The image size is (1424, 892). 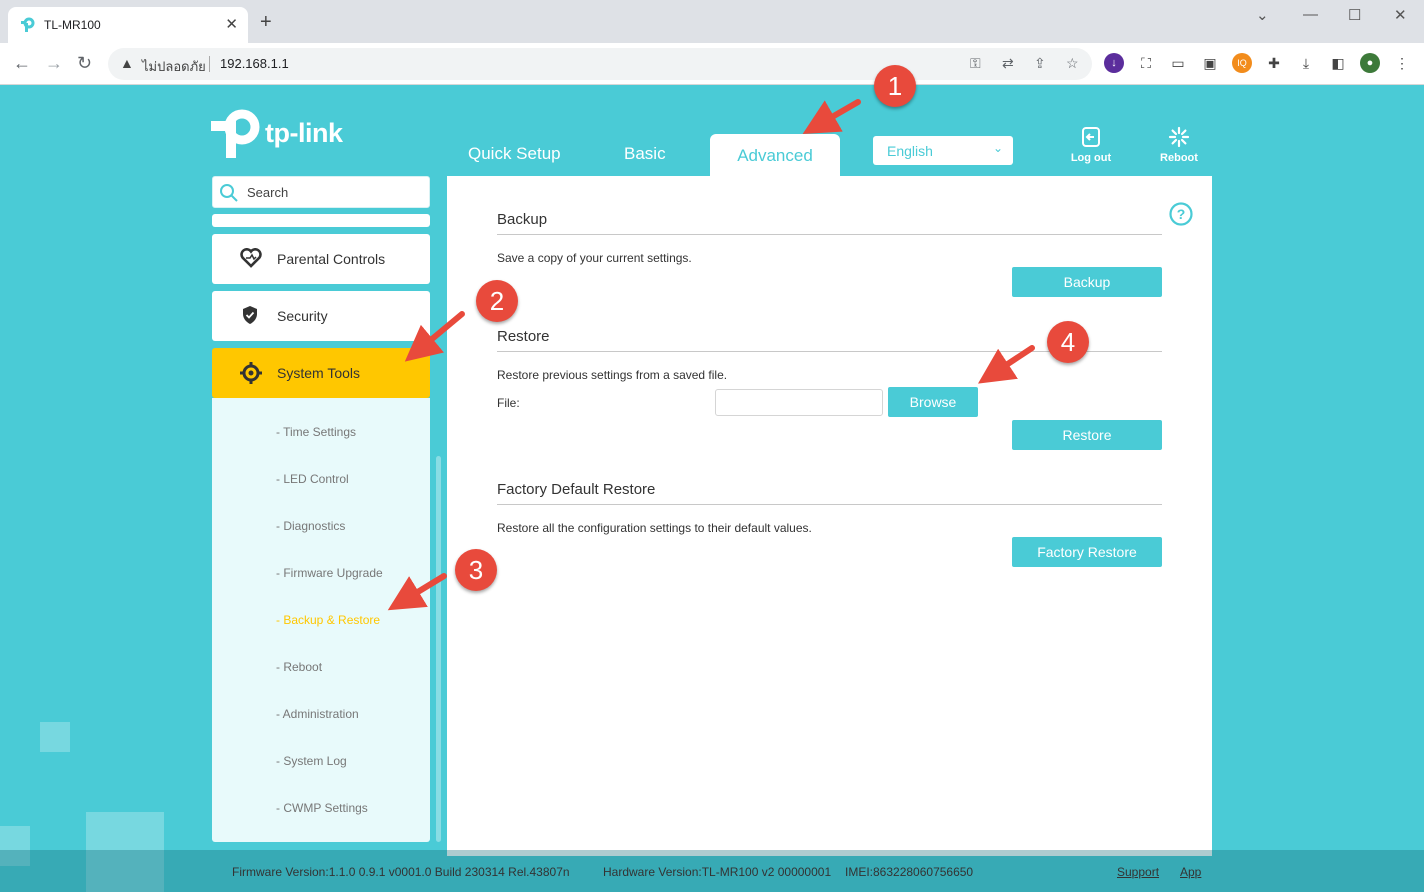 What do you see at coordinates (1091, 158) in the screenshot?
I see `logout-label: Log out` at bounding box center [1091, 158].